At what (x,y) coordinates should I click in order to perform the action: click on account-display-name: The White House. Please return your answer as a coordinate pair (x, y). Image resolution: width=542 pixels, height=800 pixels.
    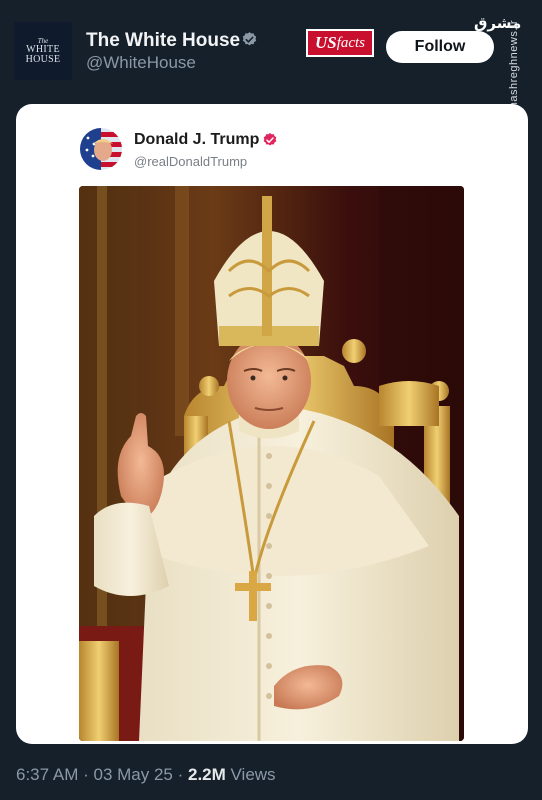
    Looking at the image, I should click on (163, 41).